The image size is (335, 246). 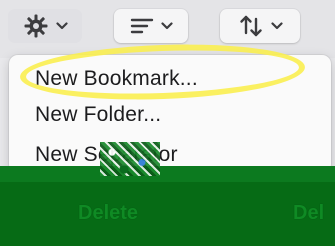 What do you see at coordinates (167, 174) in the screenshot?
I see `action-bar-stripe` at bounding box center [167, 174].